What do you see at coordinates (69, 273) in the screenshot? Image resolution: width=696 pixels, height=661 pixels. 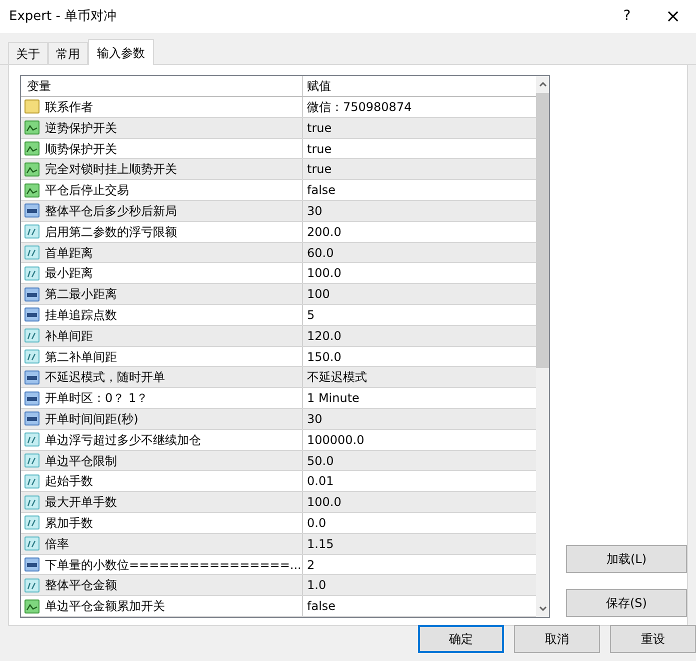 I see `parameter-name: 最小距离` at bounding box center [69, 273].